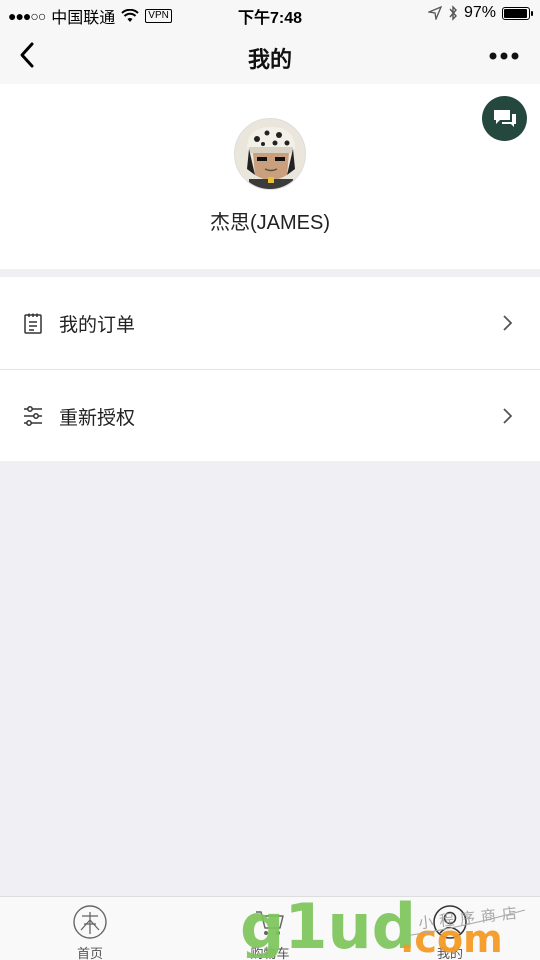 This screenshot has height=960, width=540. What do you see at coordinates (450, 922) in the screenshot?
I see `user-icon` at bounding box center [450, 922].